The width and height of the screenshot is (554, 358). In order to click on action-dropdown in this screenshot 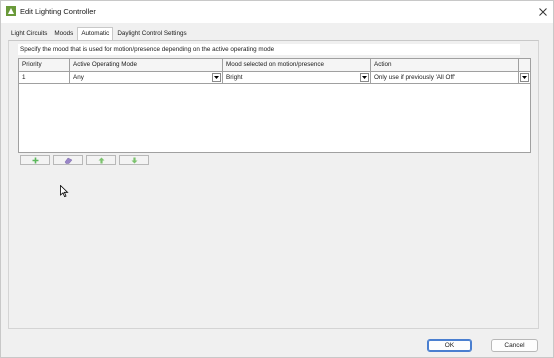, I will do `click(524, 78)`.